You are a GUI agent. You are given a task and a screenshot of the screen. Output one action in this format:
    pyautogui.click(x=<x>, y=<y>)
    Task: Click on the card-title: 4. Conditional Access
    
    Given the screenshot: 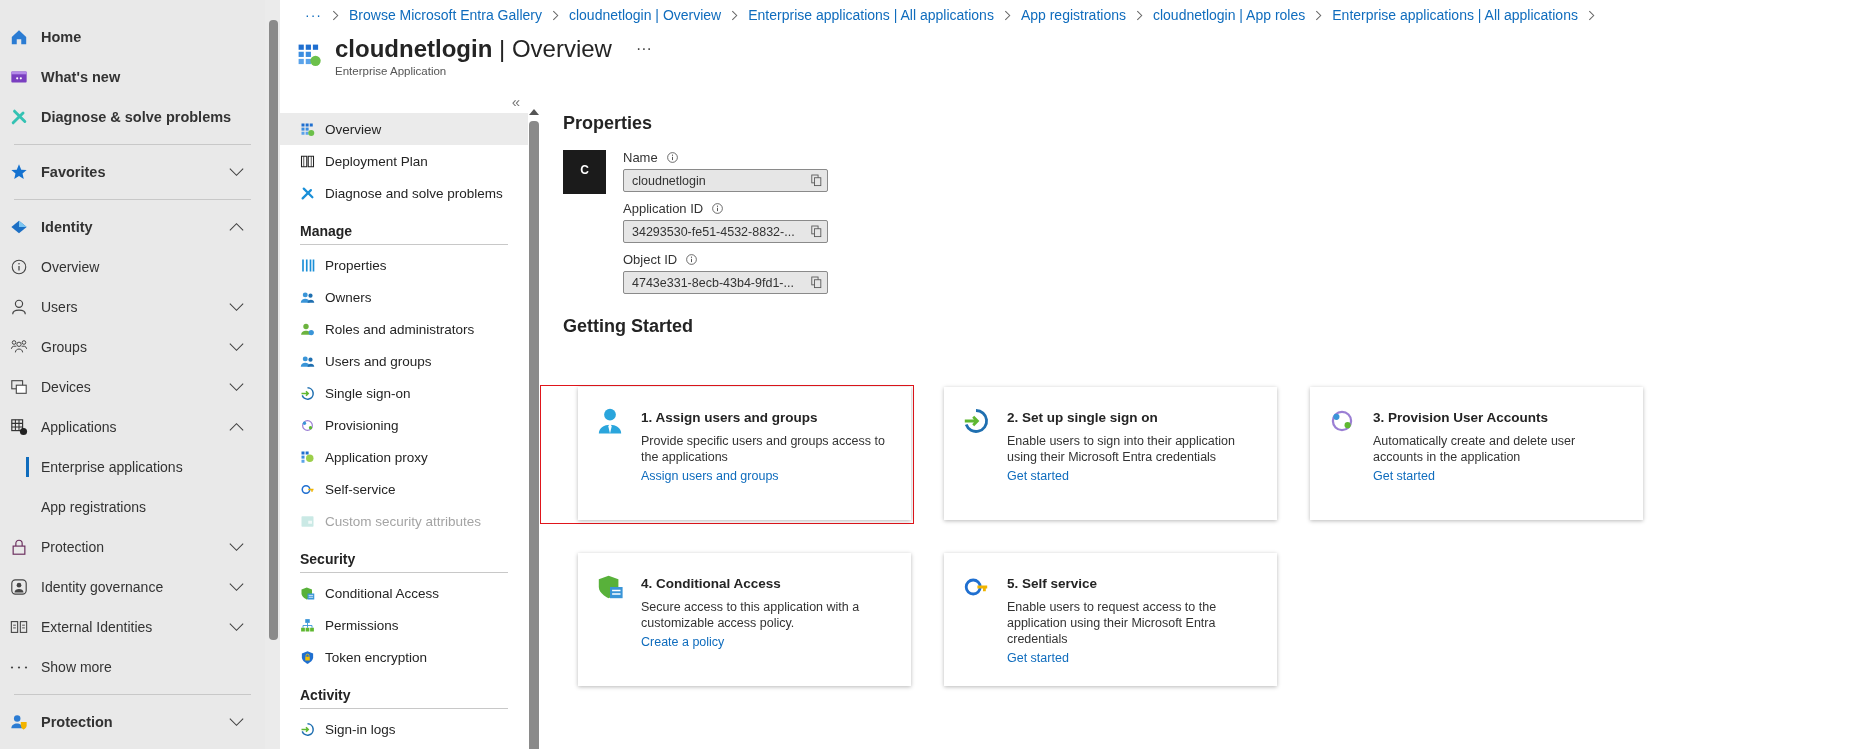 What is the action you would take?
    pyautogui.click(x=711, y=583)
    